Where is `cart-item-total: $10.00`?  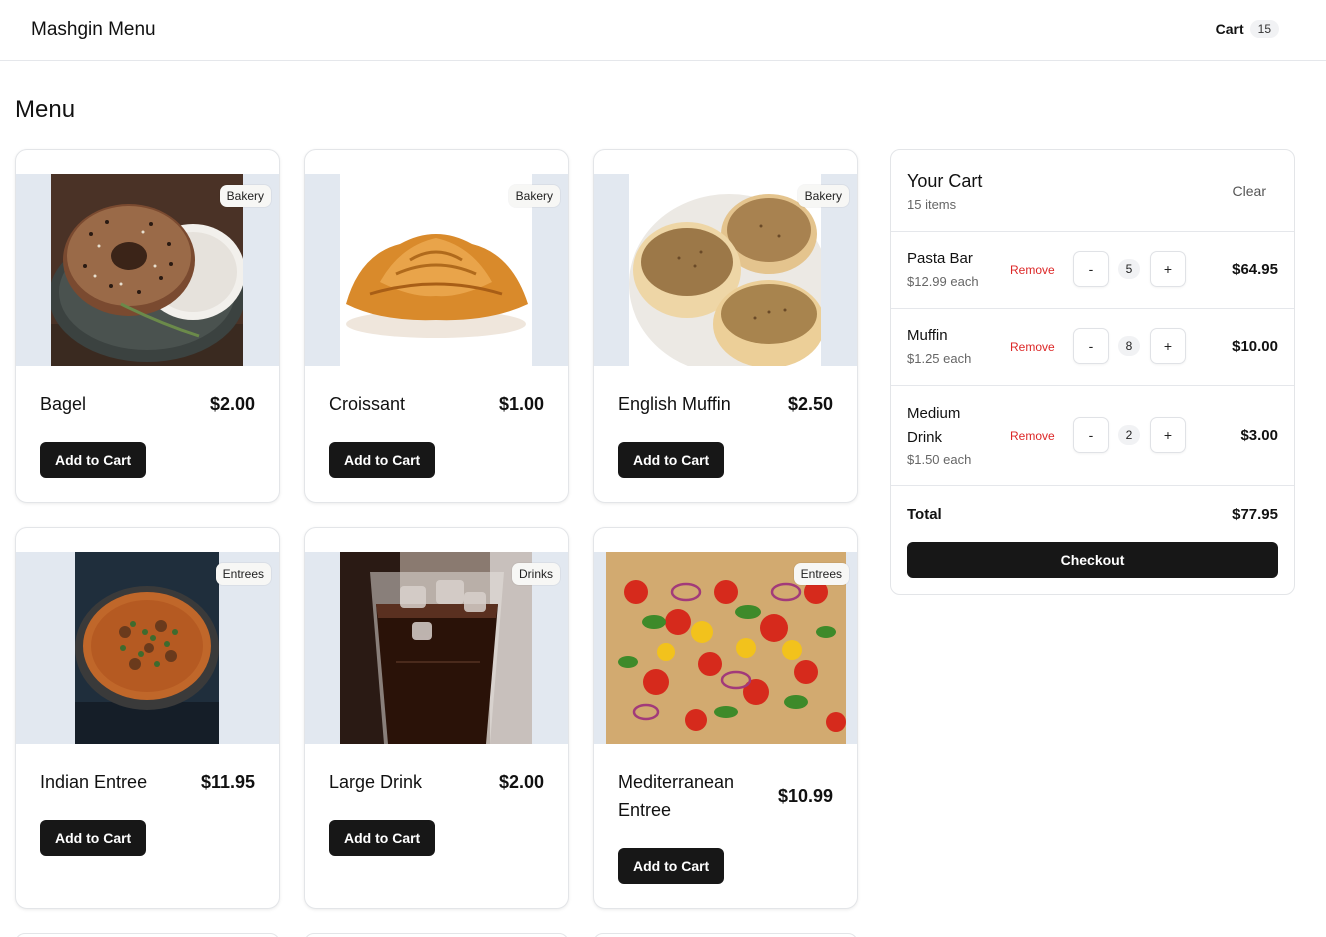
cart-item-total: $10.00 is located at coordinates (1255, 346).